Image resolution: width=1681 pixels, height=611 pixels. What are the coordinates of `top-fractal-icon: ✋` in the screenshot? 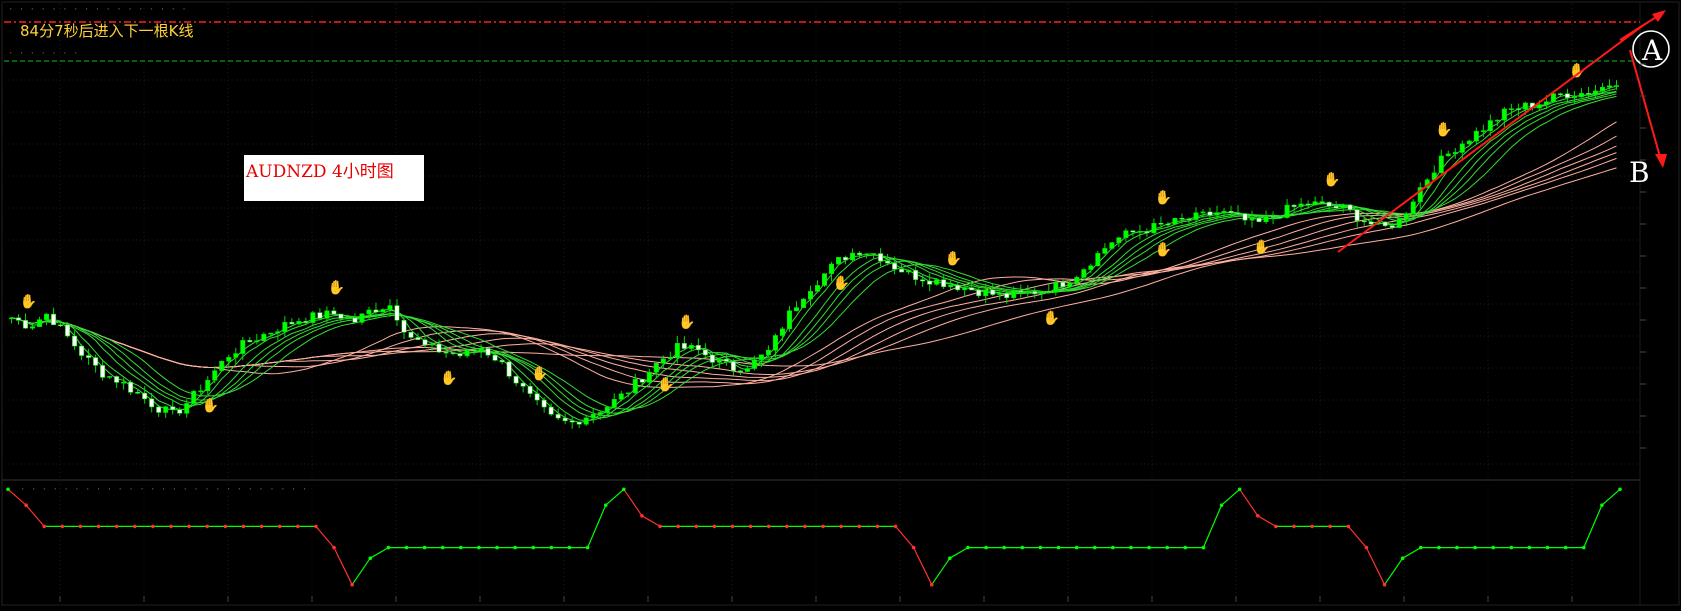 It's located at (1331, 179).